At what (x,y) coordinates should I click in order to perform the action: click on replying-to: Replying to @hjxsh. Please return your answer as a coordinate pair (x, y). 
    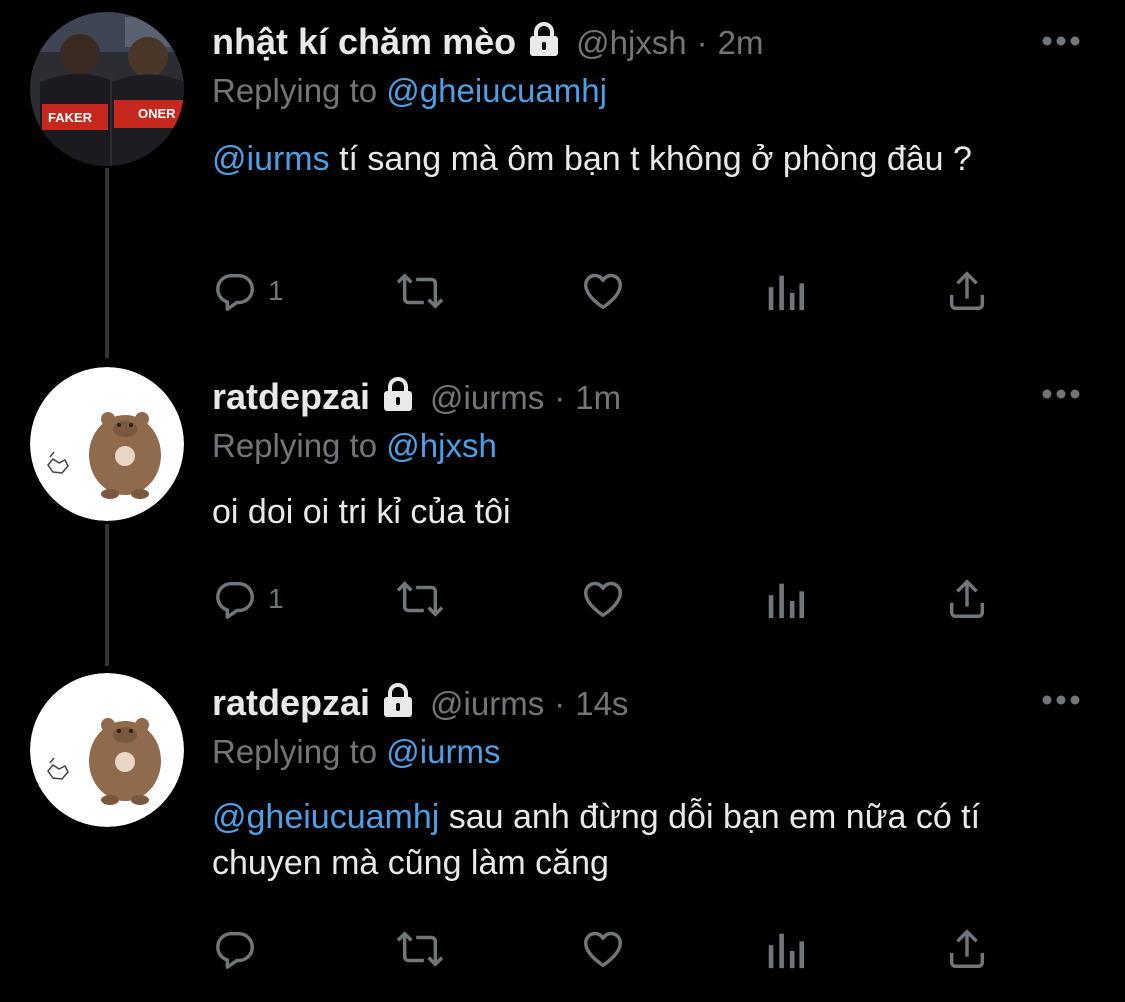
    Looking at the image, I should click on (354, 446).